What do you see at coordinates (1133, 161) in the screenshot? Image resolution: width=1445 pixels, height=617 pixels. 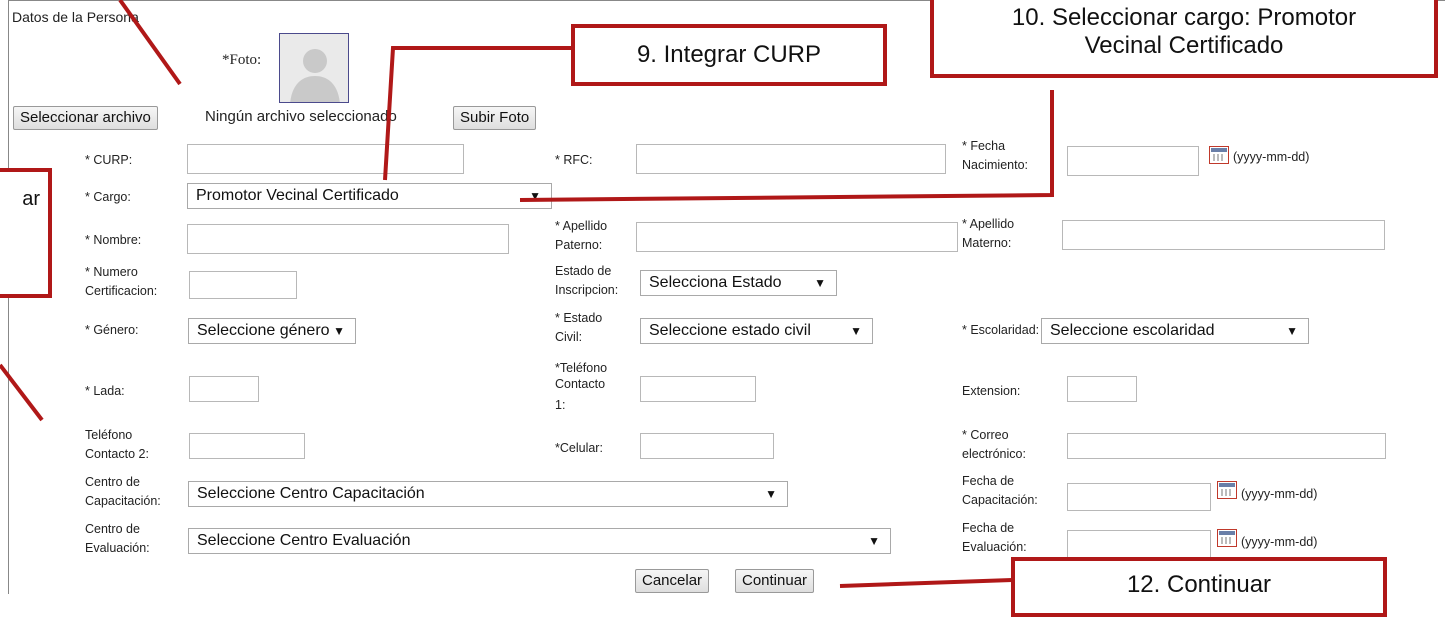 I see `fecha-nacimiento-input` at bounding box center [1133, 161].